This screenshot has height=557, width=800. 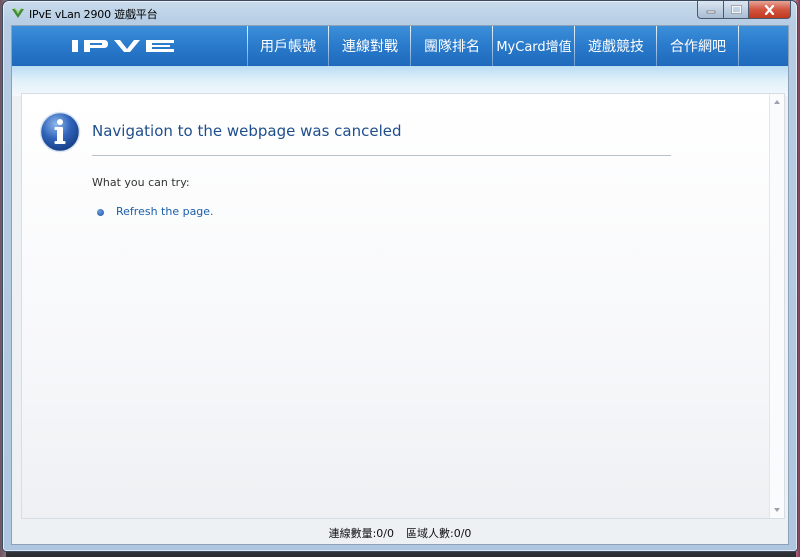 I want to click on close-icon, so click(x=769, y=9).